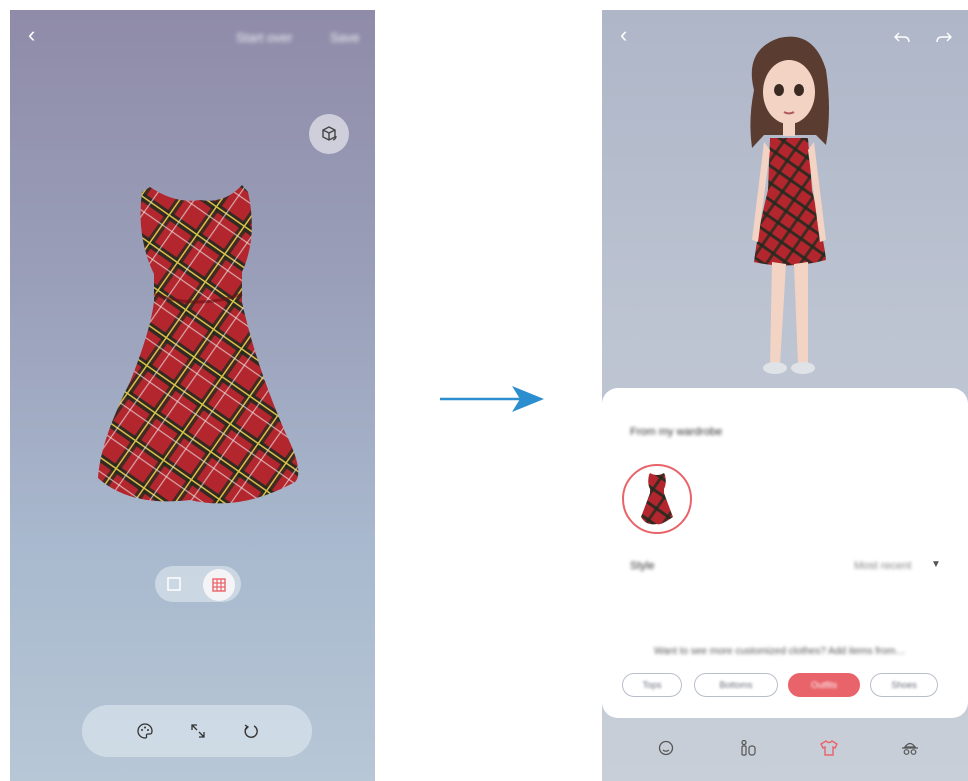 The image size is (968, 781). I want to click on redo-icon, so click(944, 38).